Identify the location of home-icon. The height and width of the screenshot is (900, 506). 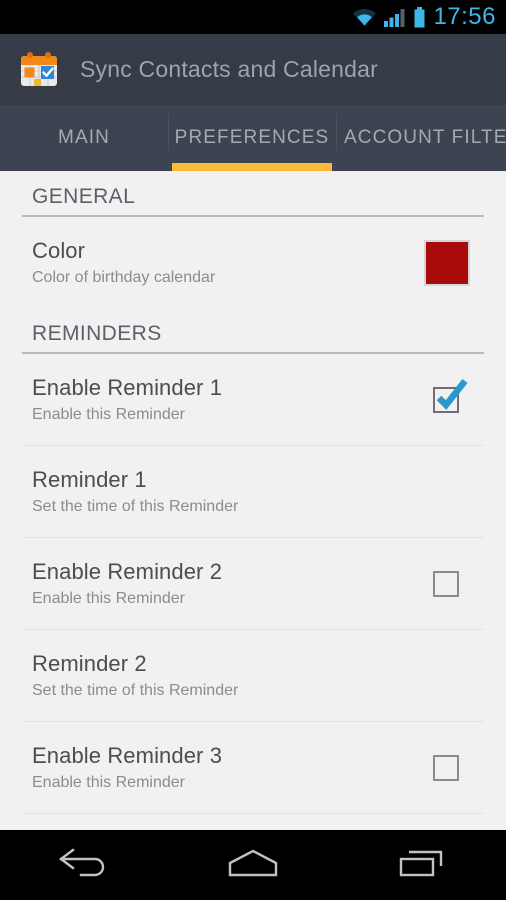
(253, 865).